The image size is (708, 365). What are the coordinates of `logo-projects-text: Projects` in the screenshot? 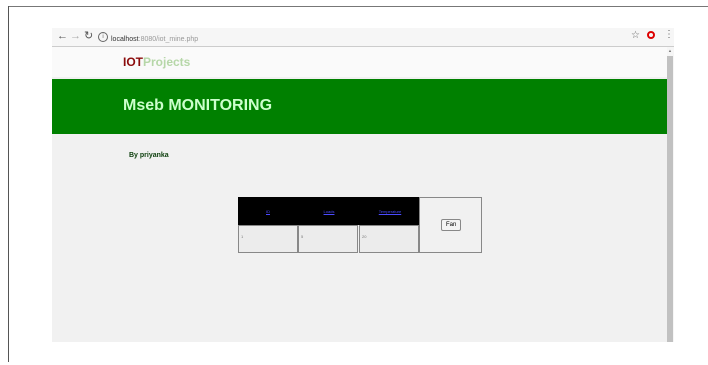 It's located at (167, 62).